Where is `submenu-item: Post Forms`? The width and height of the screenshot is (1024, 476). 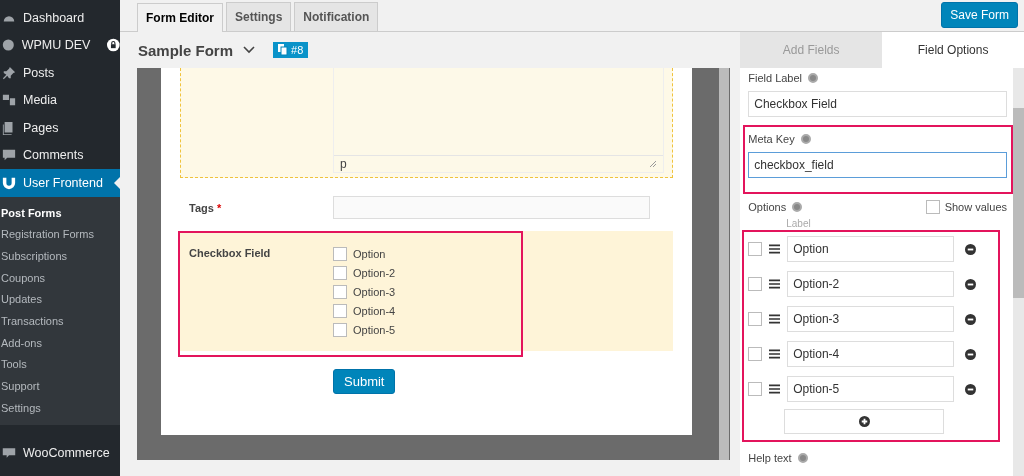 submenu-item: Post Forms is located at coordinates (60, 213).